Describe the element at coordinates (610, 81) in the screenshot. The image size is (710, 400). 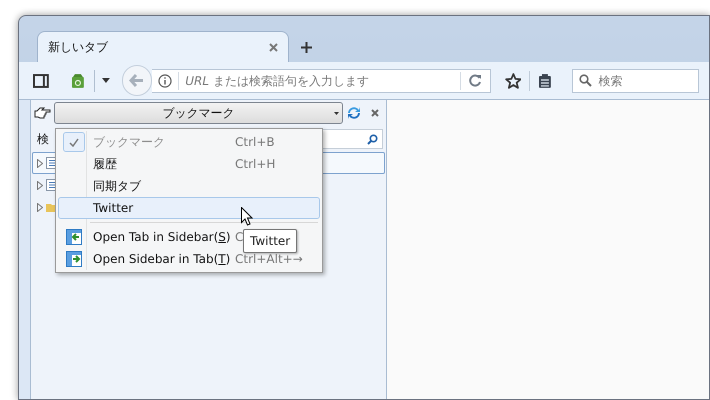
I see `search-placeholder: 検索` at that location.